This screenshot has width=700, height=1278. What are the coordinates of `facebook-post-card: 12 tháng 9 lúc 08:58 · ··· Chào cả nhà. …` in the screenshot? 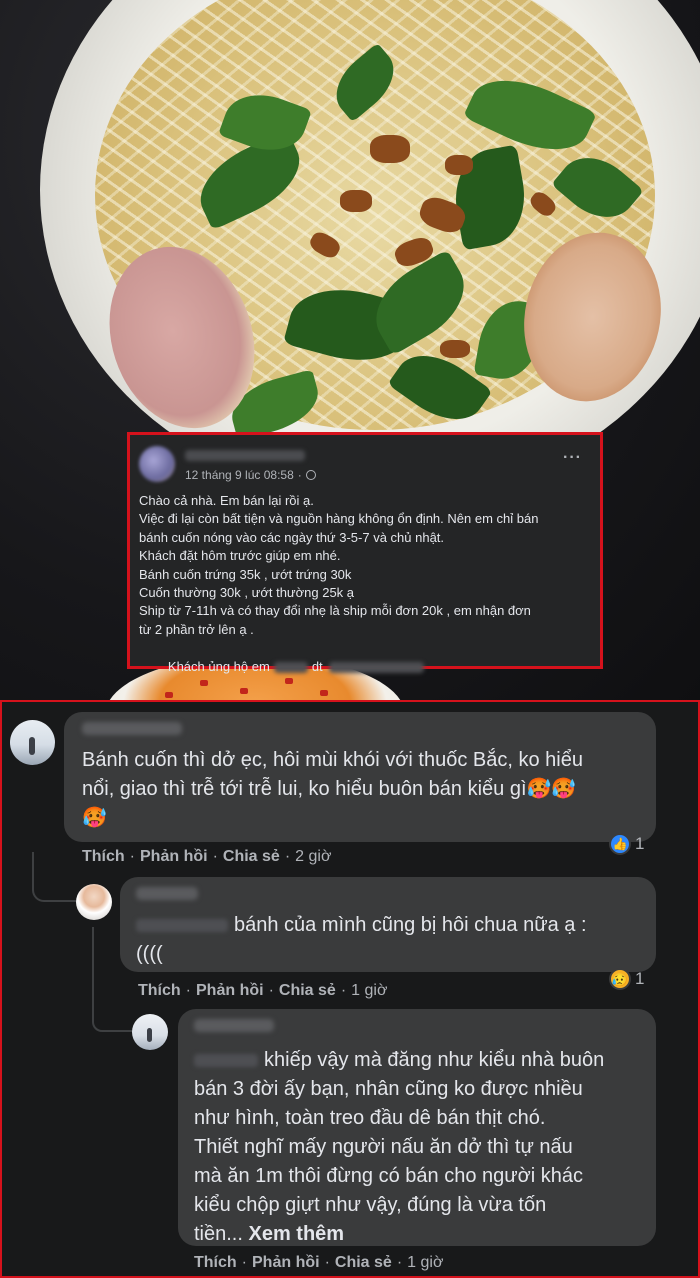 It's located at (365, 553).